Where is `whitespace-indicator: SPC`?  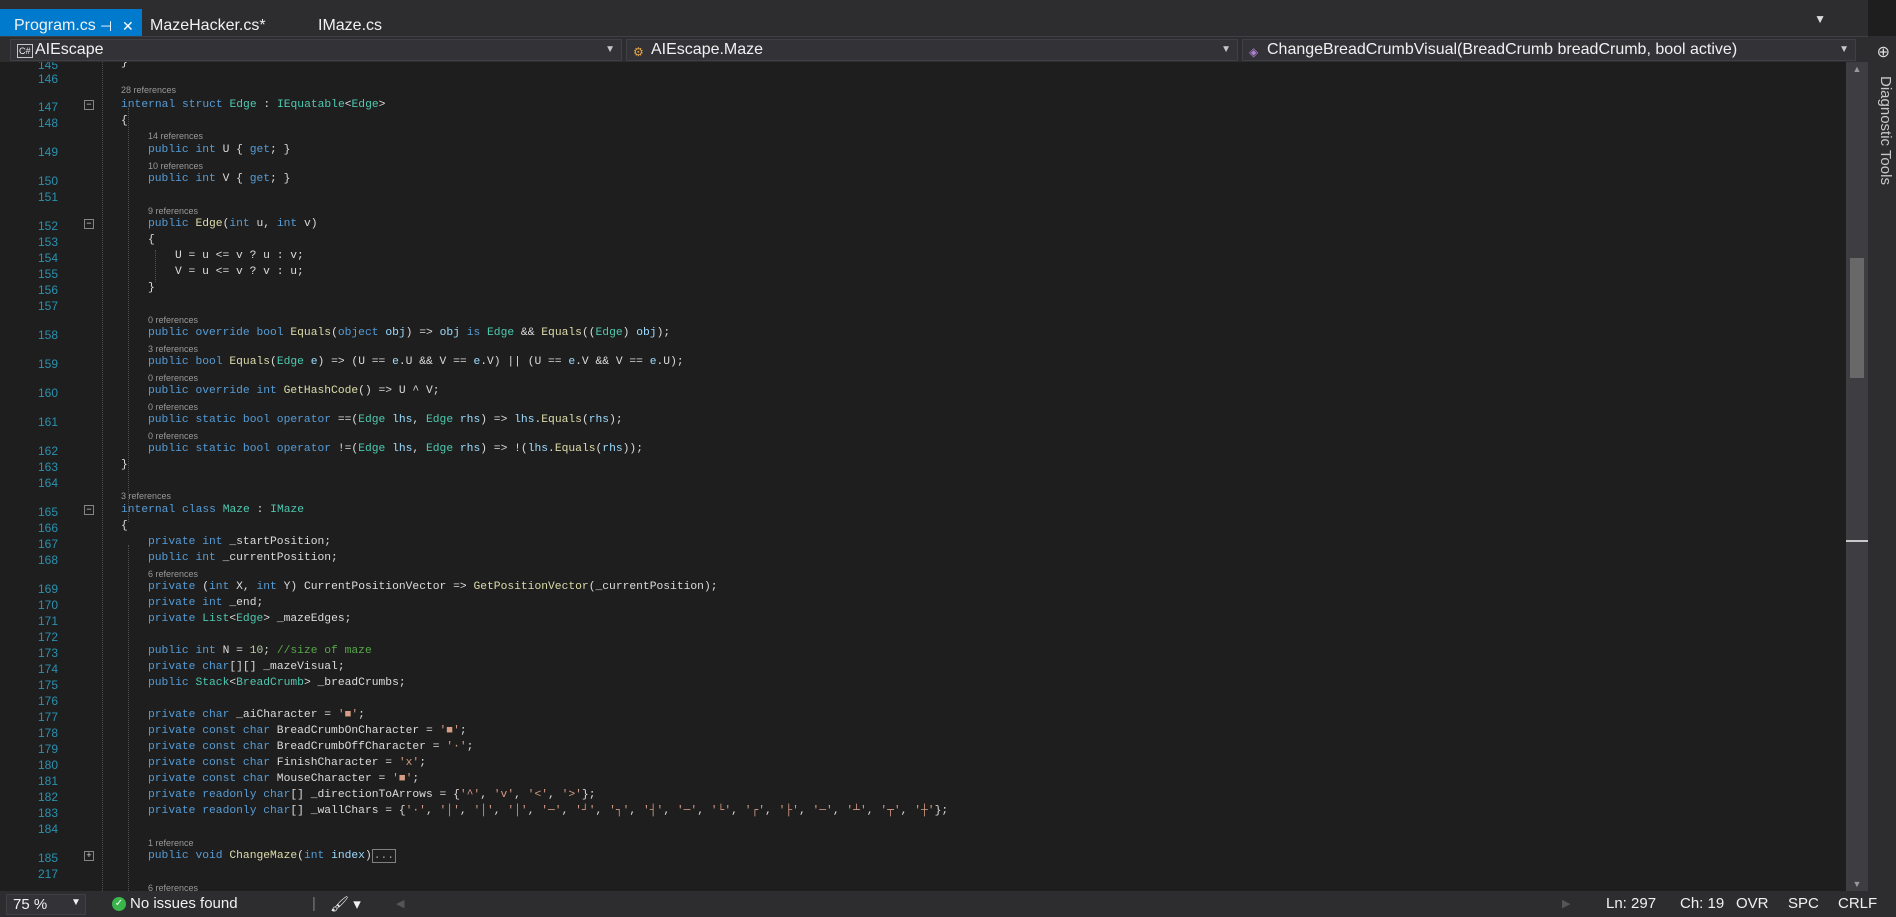 whitespace-indicator: SPC is located at coordinates (1803, 903).